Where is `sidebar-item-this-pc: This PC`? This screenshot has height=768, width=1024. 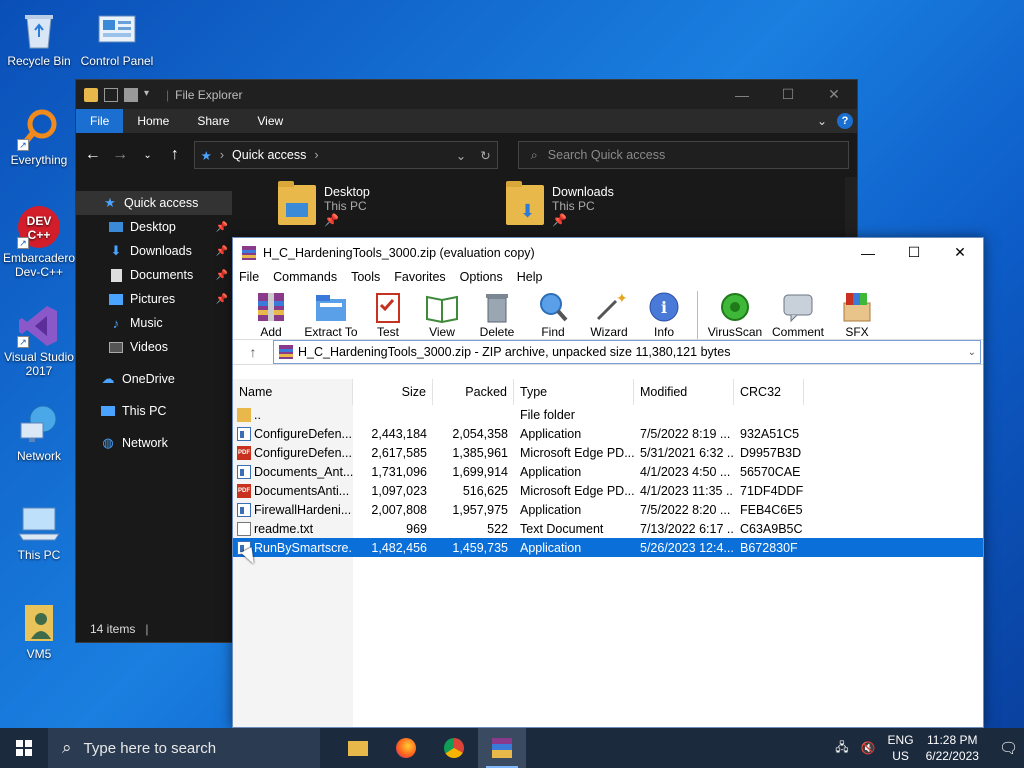 sidebar-item-this-pc: This PC is located at coordinates (154, 411).